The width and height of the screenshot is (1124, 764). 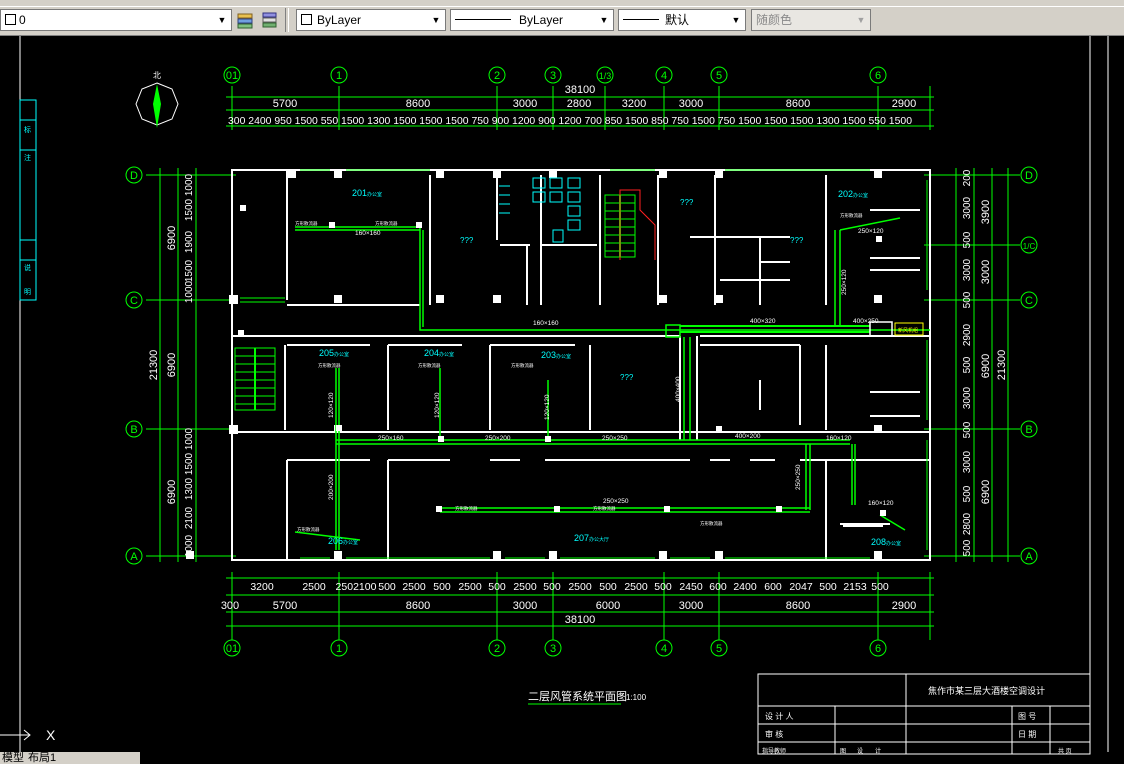 What do you see at coordinates (881, 503) in the screenshot?
I see `duct-size-label: 160×120` at bounding box center [881, 503].